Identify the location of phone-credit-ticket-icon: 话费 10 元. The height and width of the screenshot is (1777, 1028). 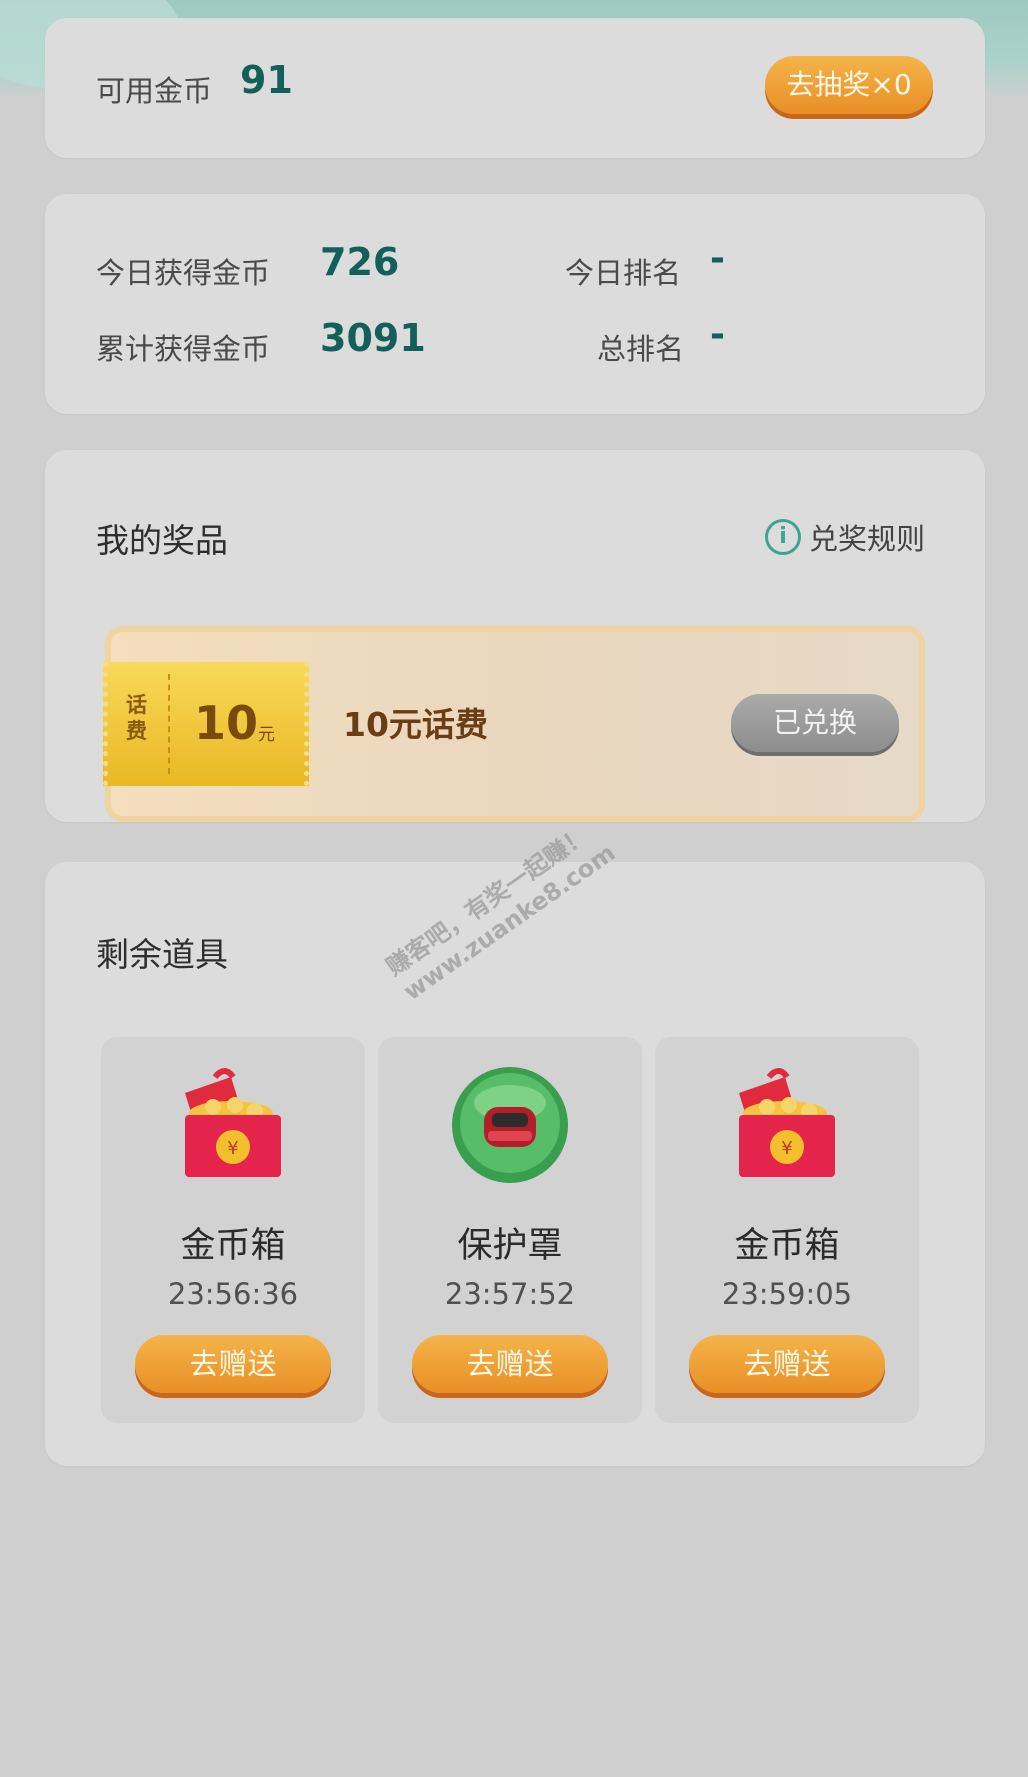
(206, 724).